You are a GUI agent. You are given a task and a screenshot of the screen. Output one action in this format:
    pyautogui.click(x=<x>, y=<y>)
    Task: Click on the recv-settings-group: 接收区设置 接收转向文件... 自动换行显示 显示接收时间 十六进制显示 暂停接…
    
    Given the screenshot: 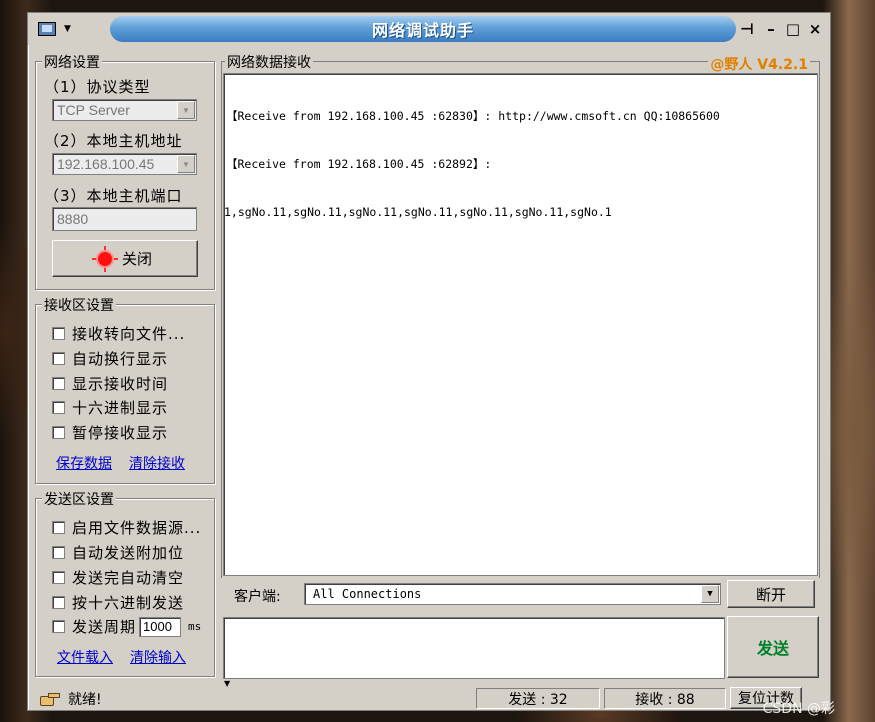 What is the action you would take?
    pyautogui.click(x=125, y=389)
    